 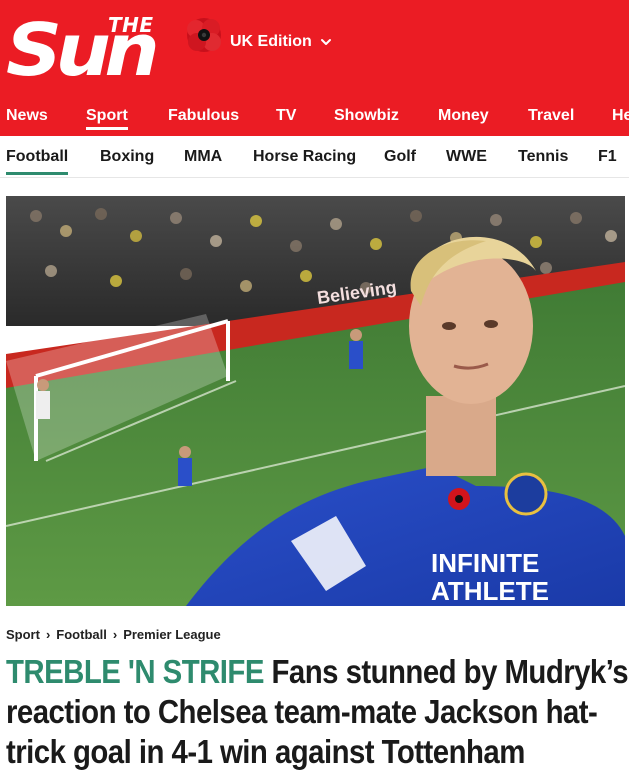 What do you see at coordinates (485, 563) in the screenshot?
I see `shirt-sponsor-line-1: INFINITE` at bounding box center [485, 563].